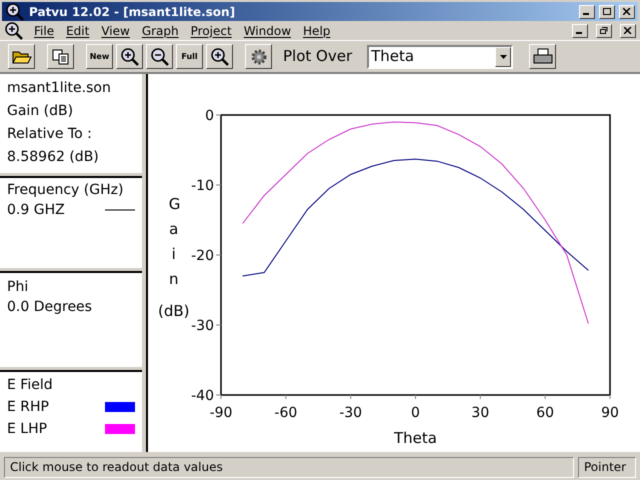 The image size is (640, 480). What do you see at coordinates (173, 242) in the screenshot?
I see `axis-title: Gain` at bounding box center [173, 242].